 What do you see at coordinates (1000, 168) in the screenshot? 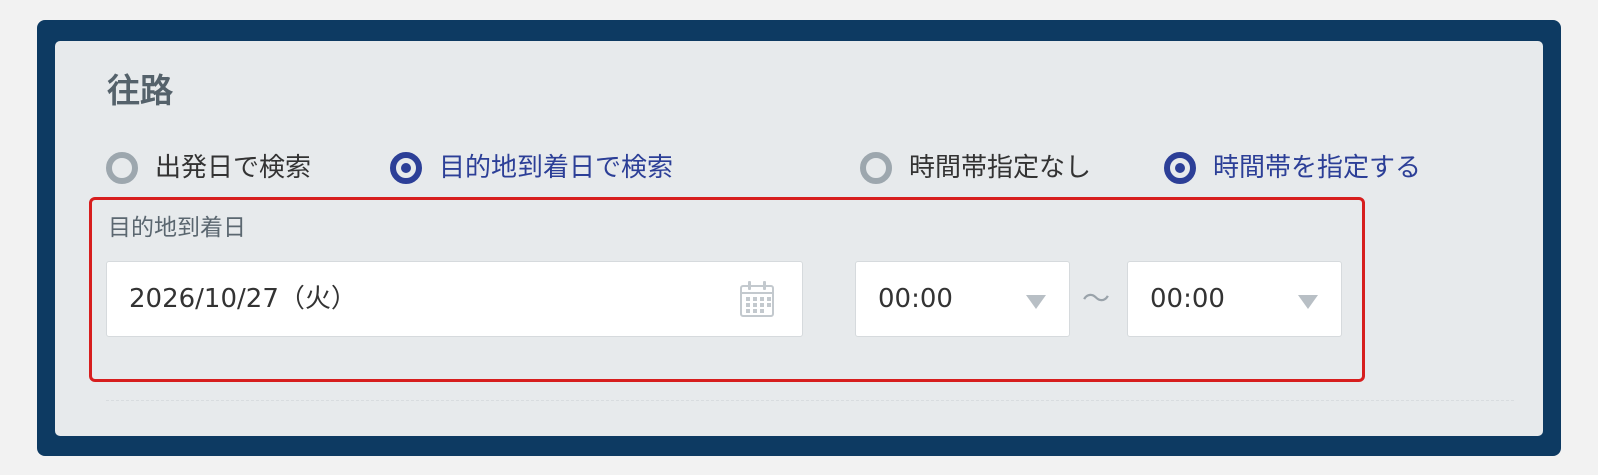
I see `radio-label: 時間帯指定なし` at bounding box center [1000, 168].